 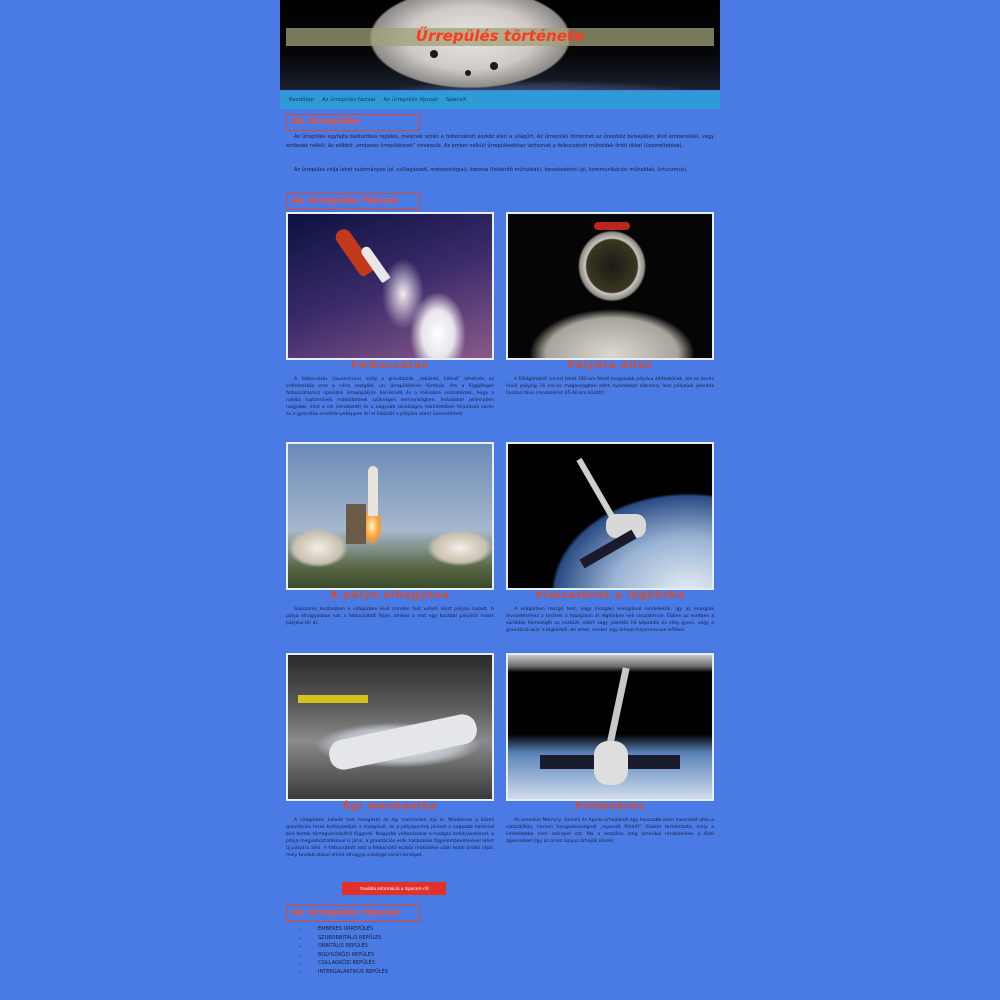 I want to click on launchpad-image, so click(x=390, y=516).